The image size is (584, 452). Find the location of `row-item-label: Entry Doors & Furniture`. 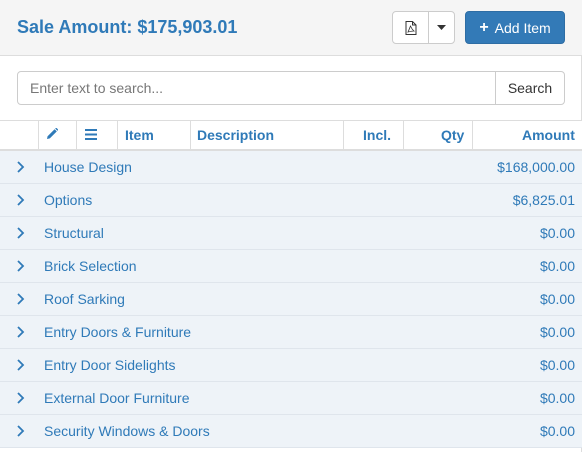

row-item-label: Entry Doors & Furniture is located at coordinates (117, 332).